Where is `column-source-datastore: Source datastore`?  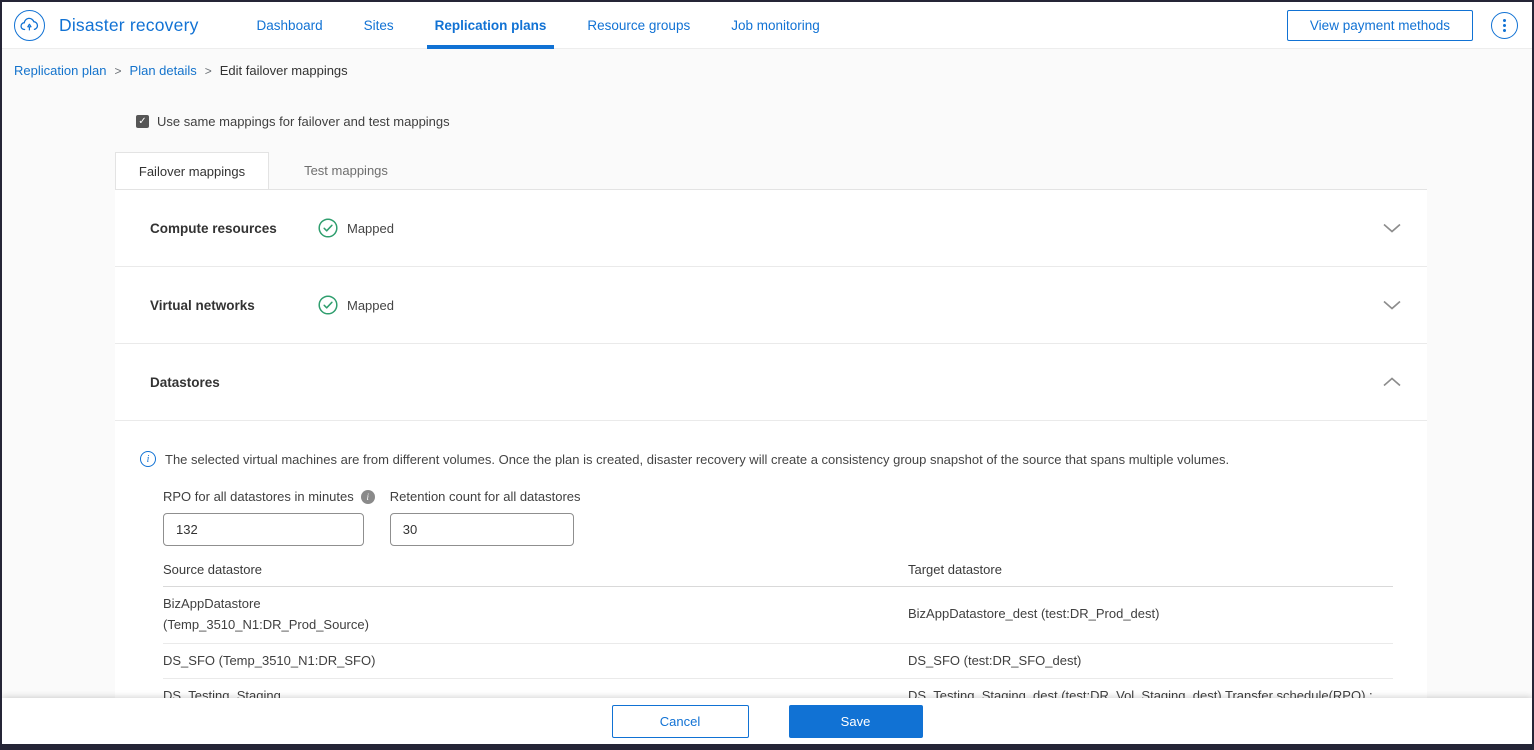 column-source-datastore: Source datastore is located at coordinates (213, 569).